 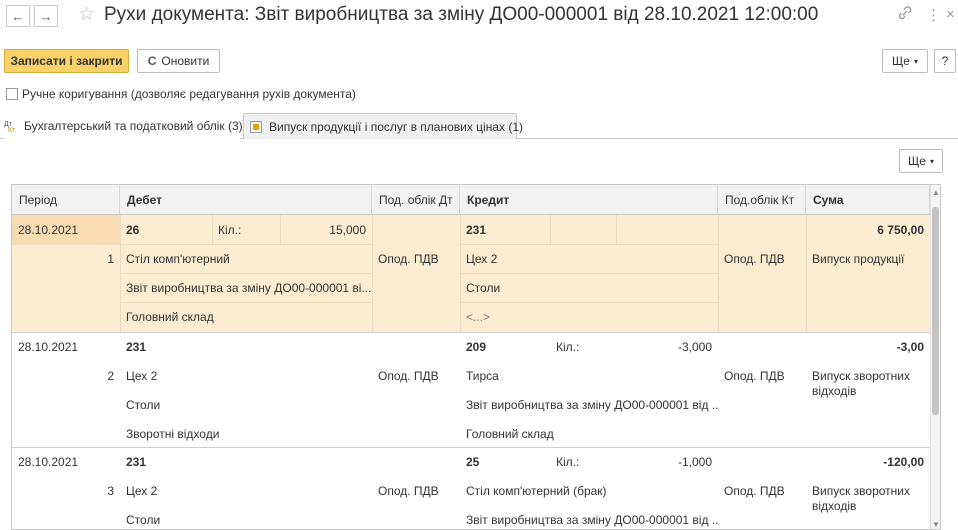 What do you see at coordinates (246, 258) in the screenshot?
I see `debit-subconto: Стіл комп'ютерний` at bounding box center [246, 258].